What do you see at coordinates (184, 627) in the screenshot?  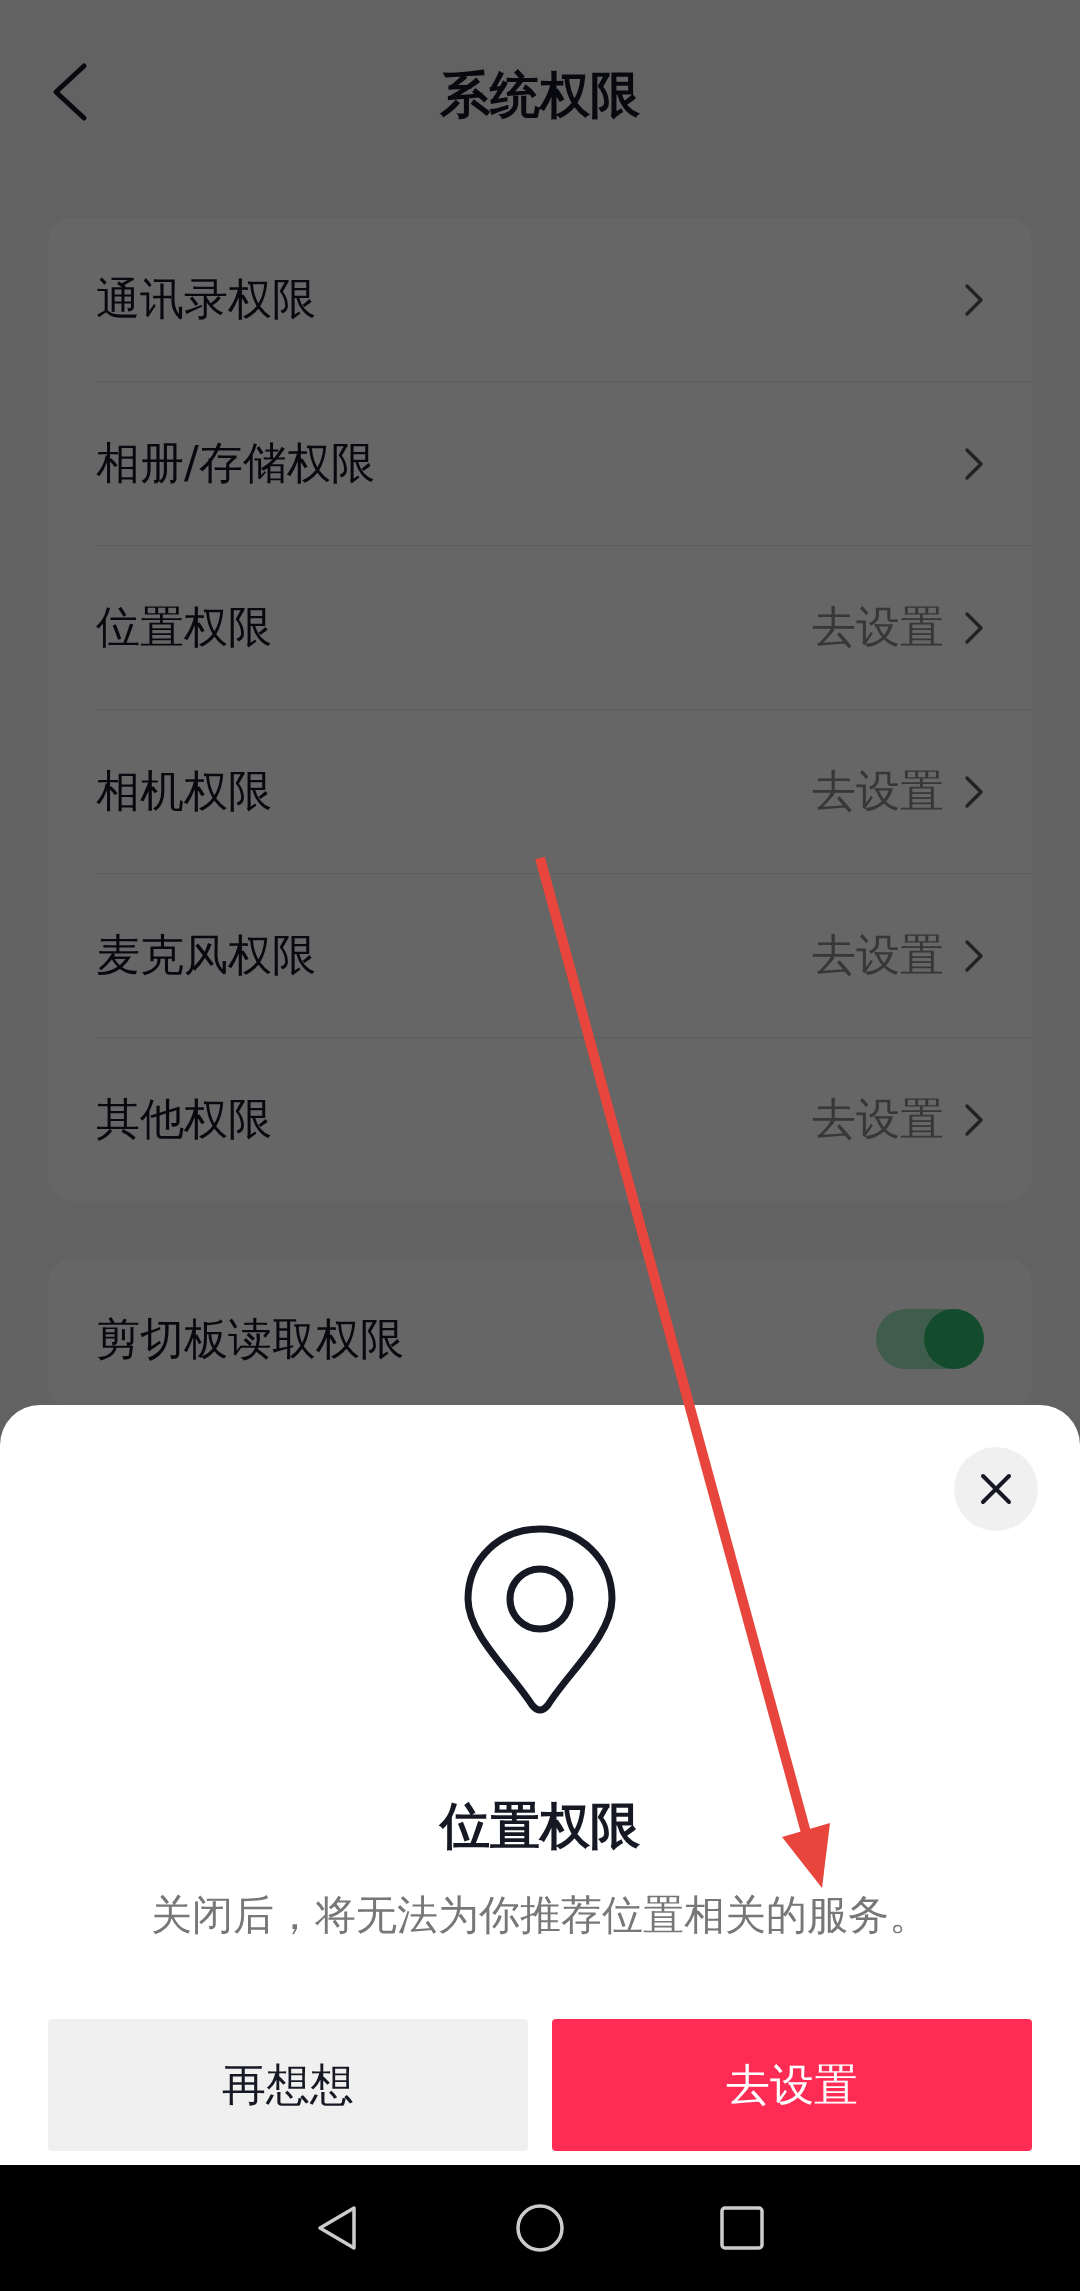 I see `permission-label: 位置权限` at bounding box center [184, 627].